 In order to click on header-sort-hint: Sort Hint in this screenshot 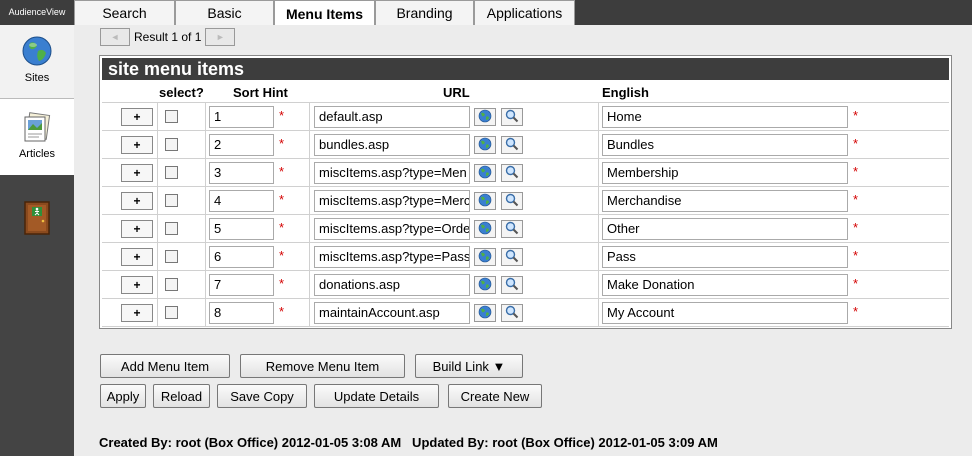, I will do `click(260, 92)`.